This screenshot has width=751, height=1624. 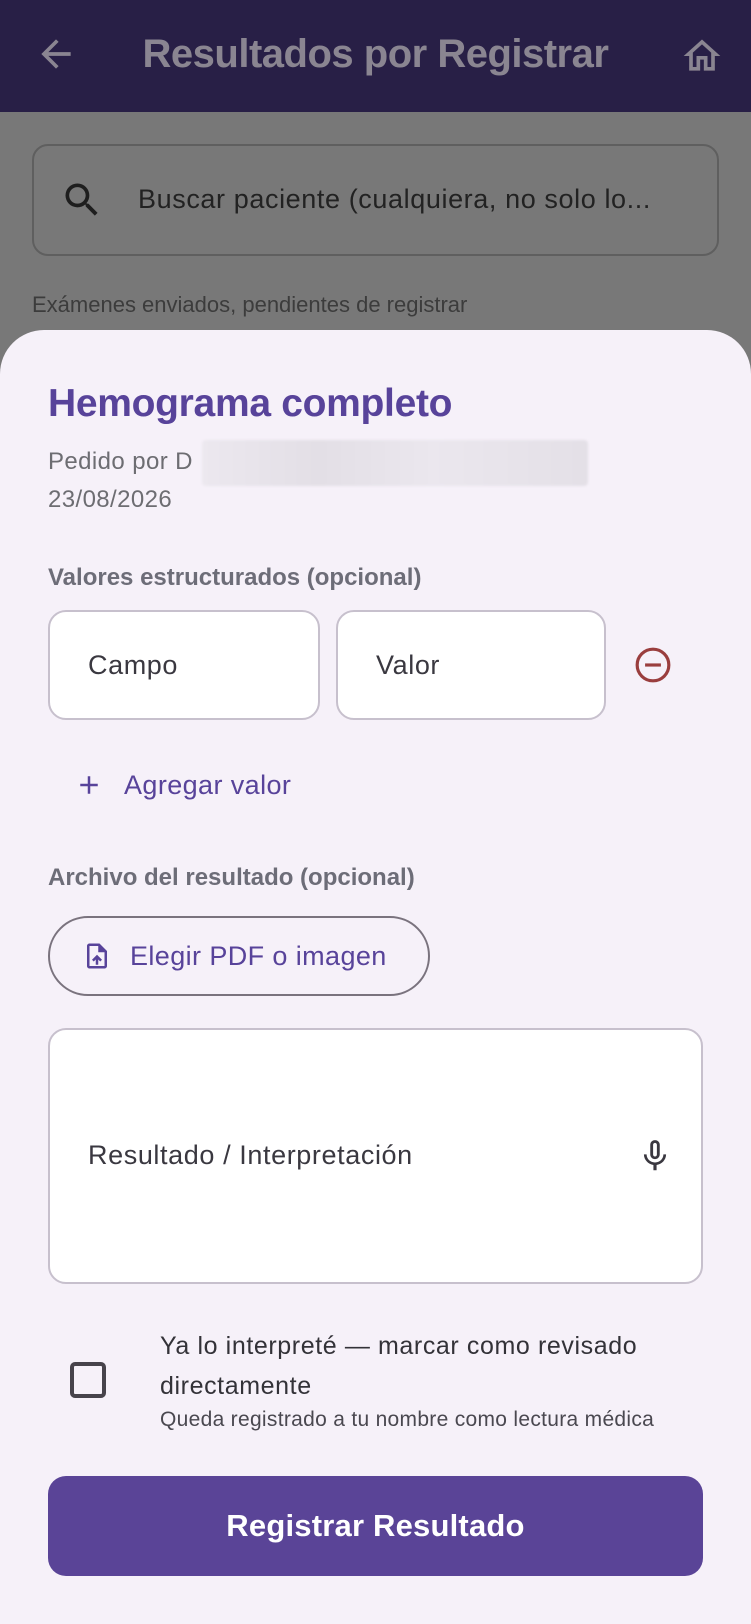 I want to click on app-bar: Resultados por Registrar, so click(x=375, y=56).